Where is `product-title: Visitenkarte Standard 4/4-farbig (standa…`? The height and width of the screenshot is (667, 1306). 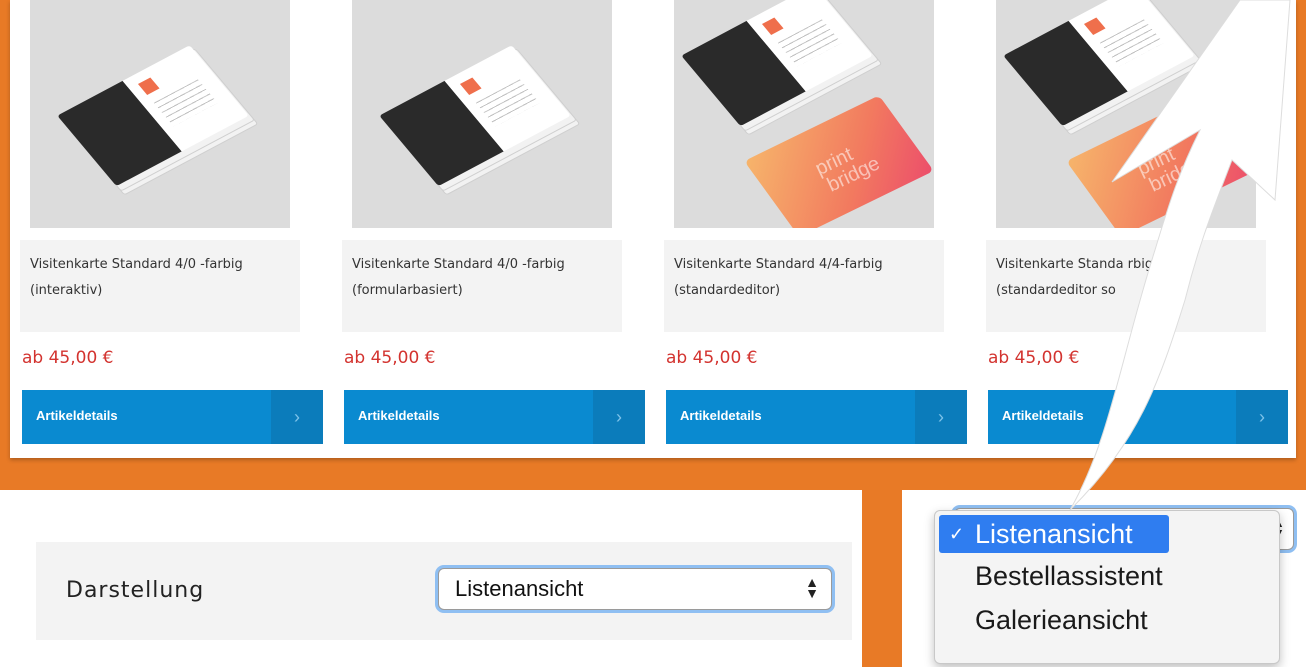
product-title: Visitenkarte Standard 4/4-farbig (standa… is located at coordinates (805, 278).